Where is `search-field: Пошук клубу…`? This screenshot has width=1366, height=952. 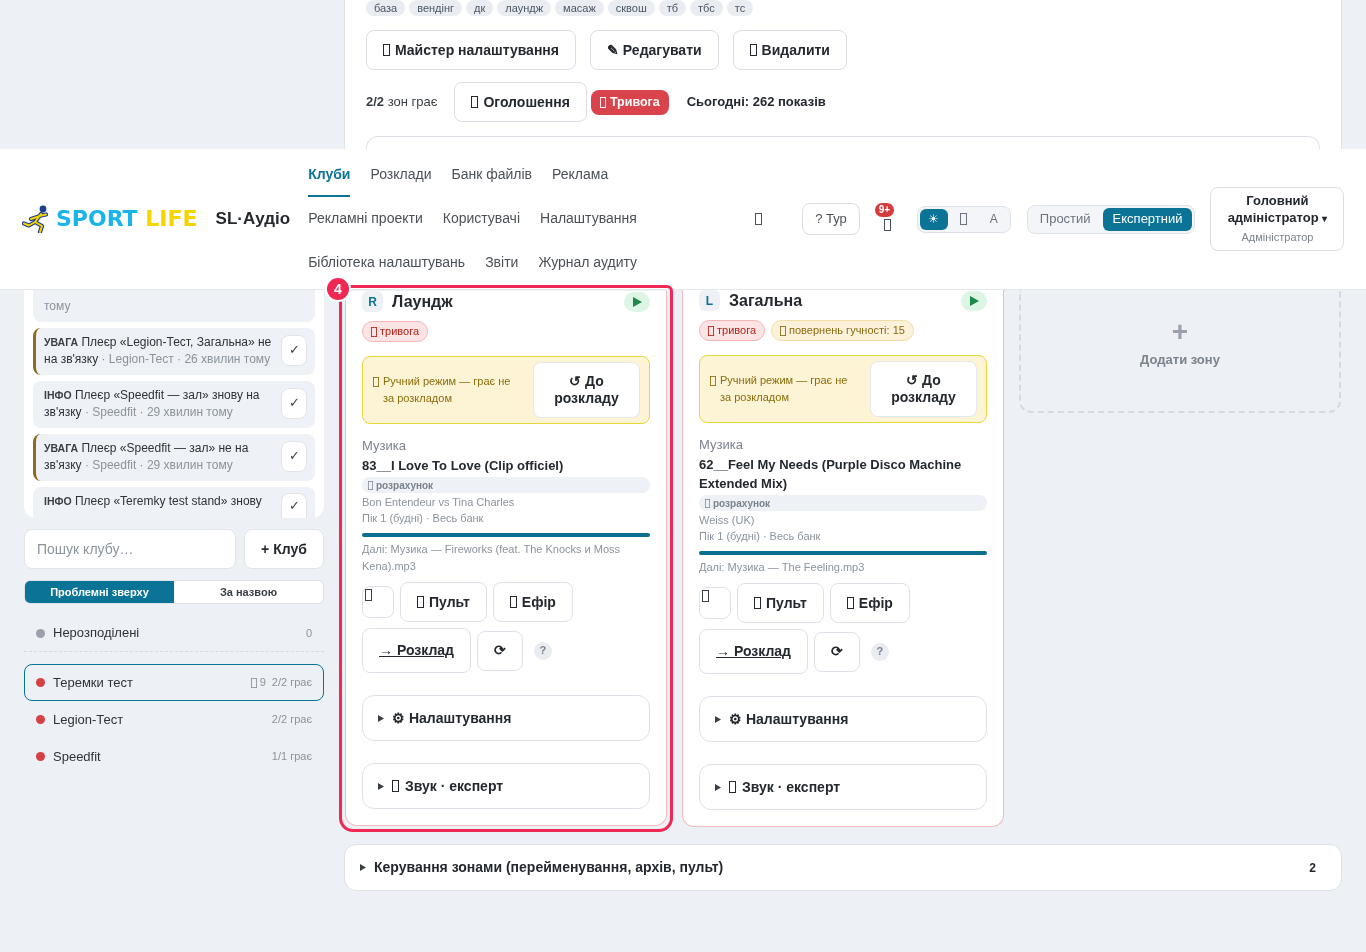 search-field: Пошук клубу… is located at coordinates (130, 549).